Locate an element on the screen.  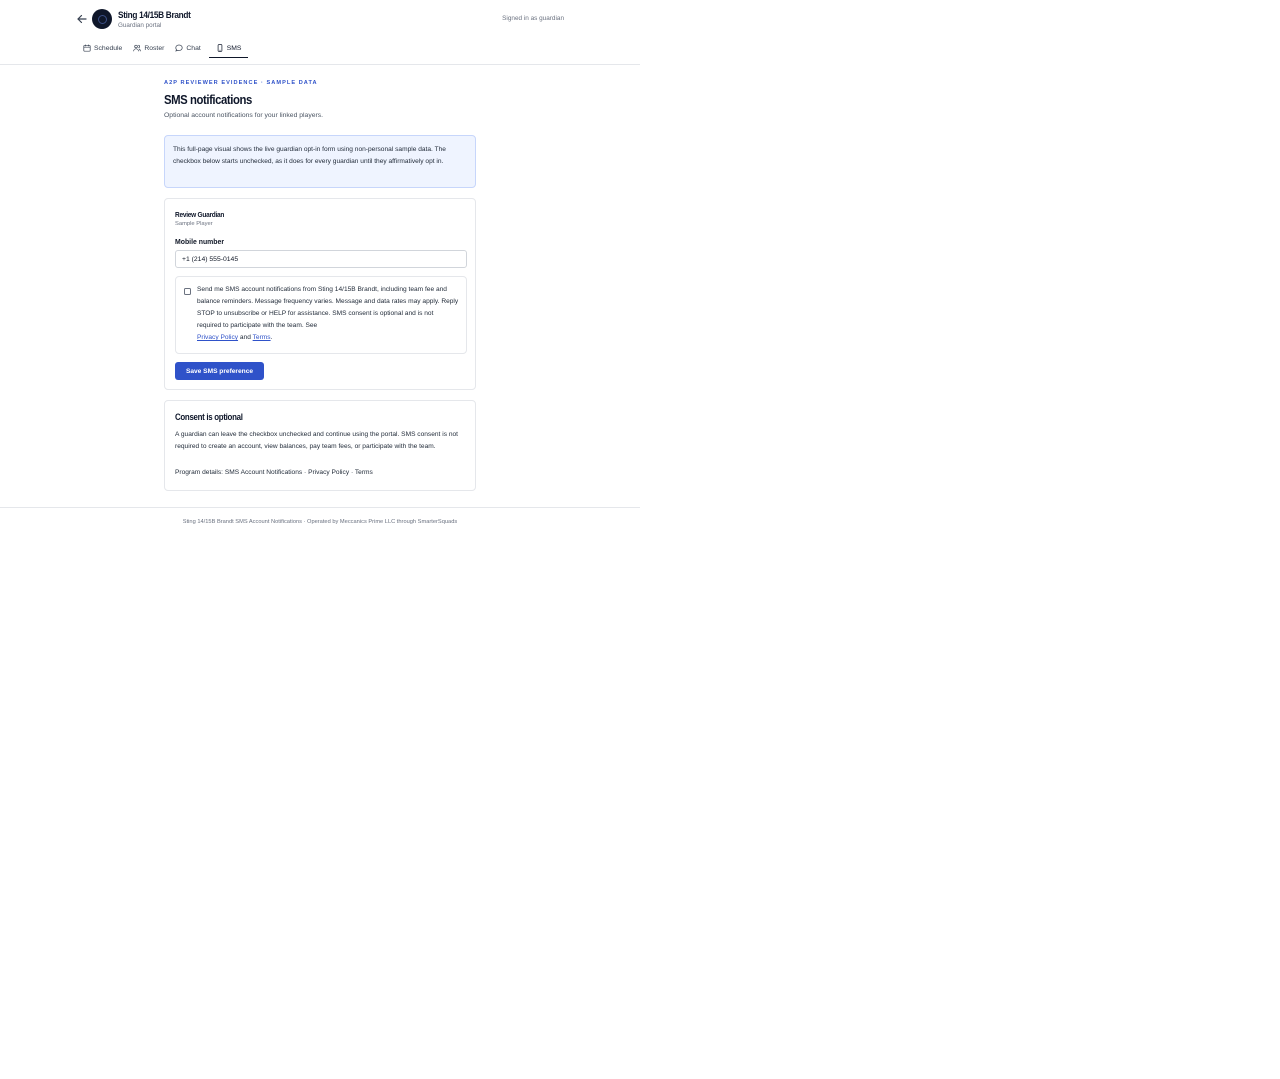
users-icon is located at coordinates (137, 48).